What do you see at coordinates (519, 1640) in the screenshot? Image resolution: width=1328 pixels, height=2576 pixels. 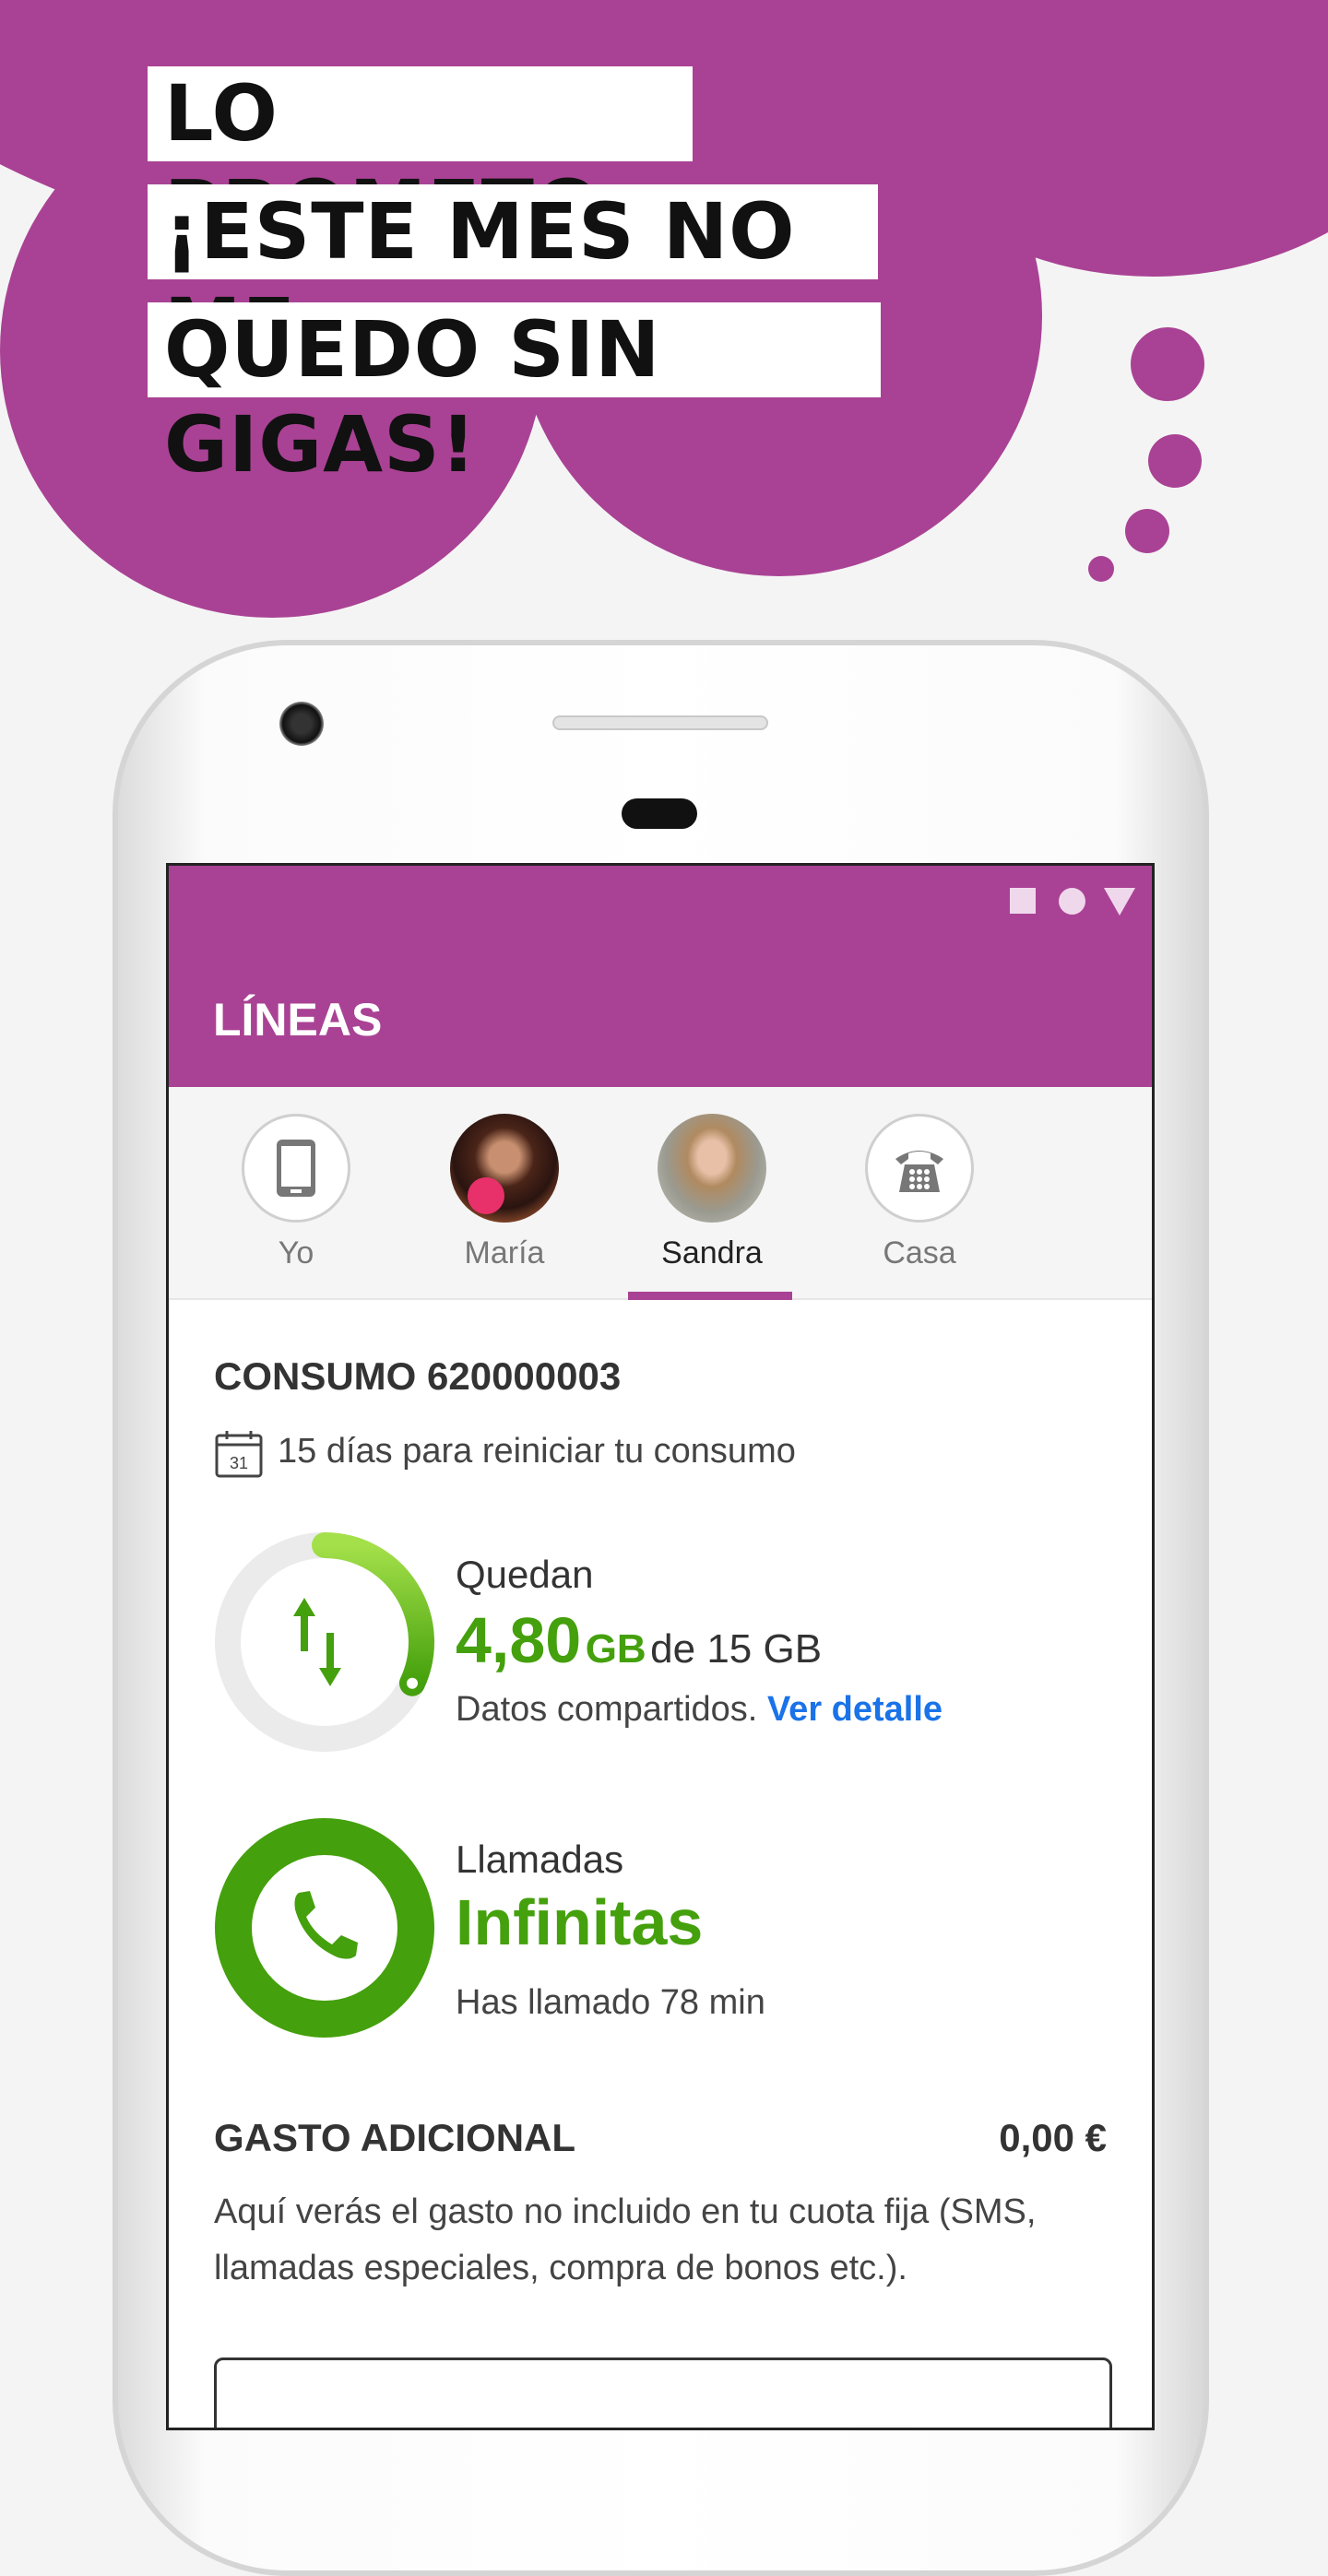 I see `data-amount: 4,80` at bounding box center [519, 1640].